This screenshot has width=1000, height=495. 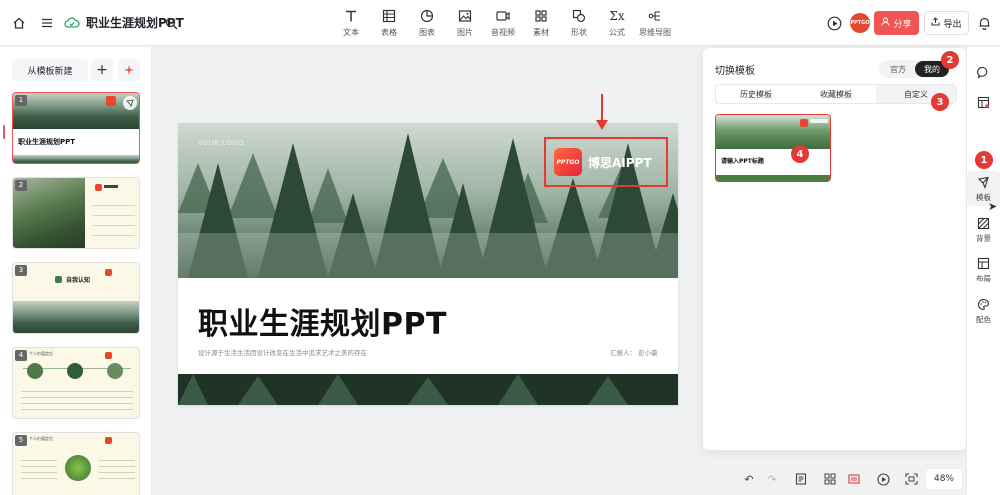 I want to click on template-card-title: 请输入PPT标题, so click(x=742, y=161).